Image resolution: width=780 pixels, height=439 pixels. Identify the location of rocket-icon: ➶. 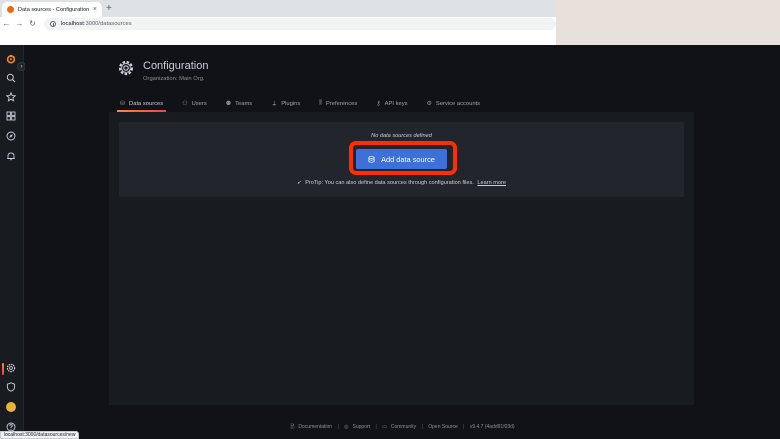
(299, 183).